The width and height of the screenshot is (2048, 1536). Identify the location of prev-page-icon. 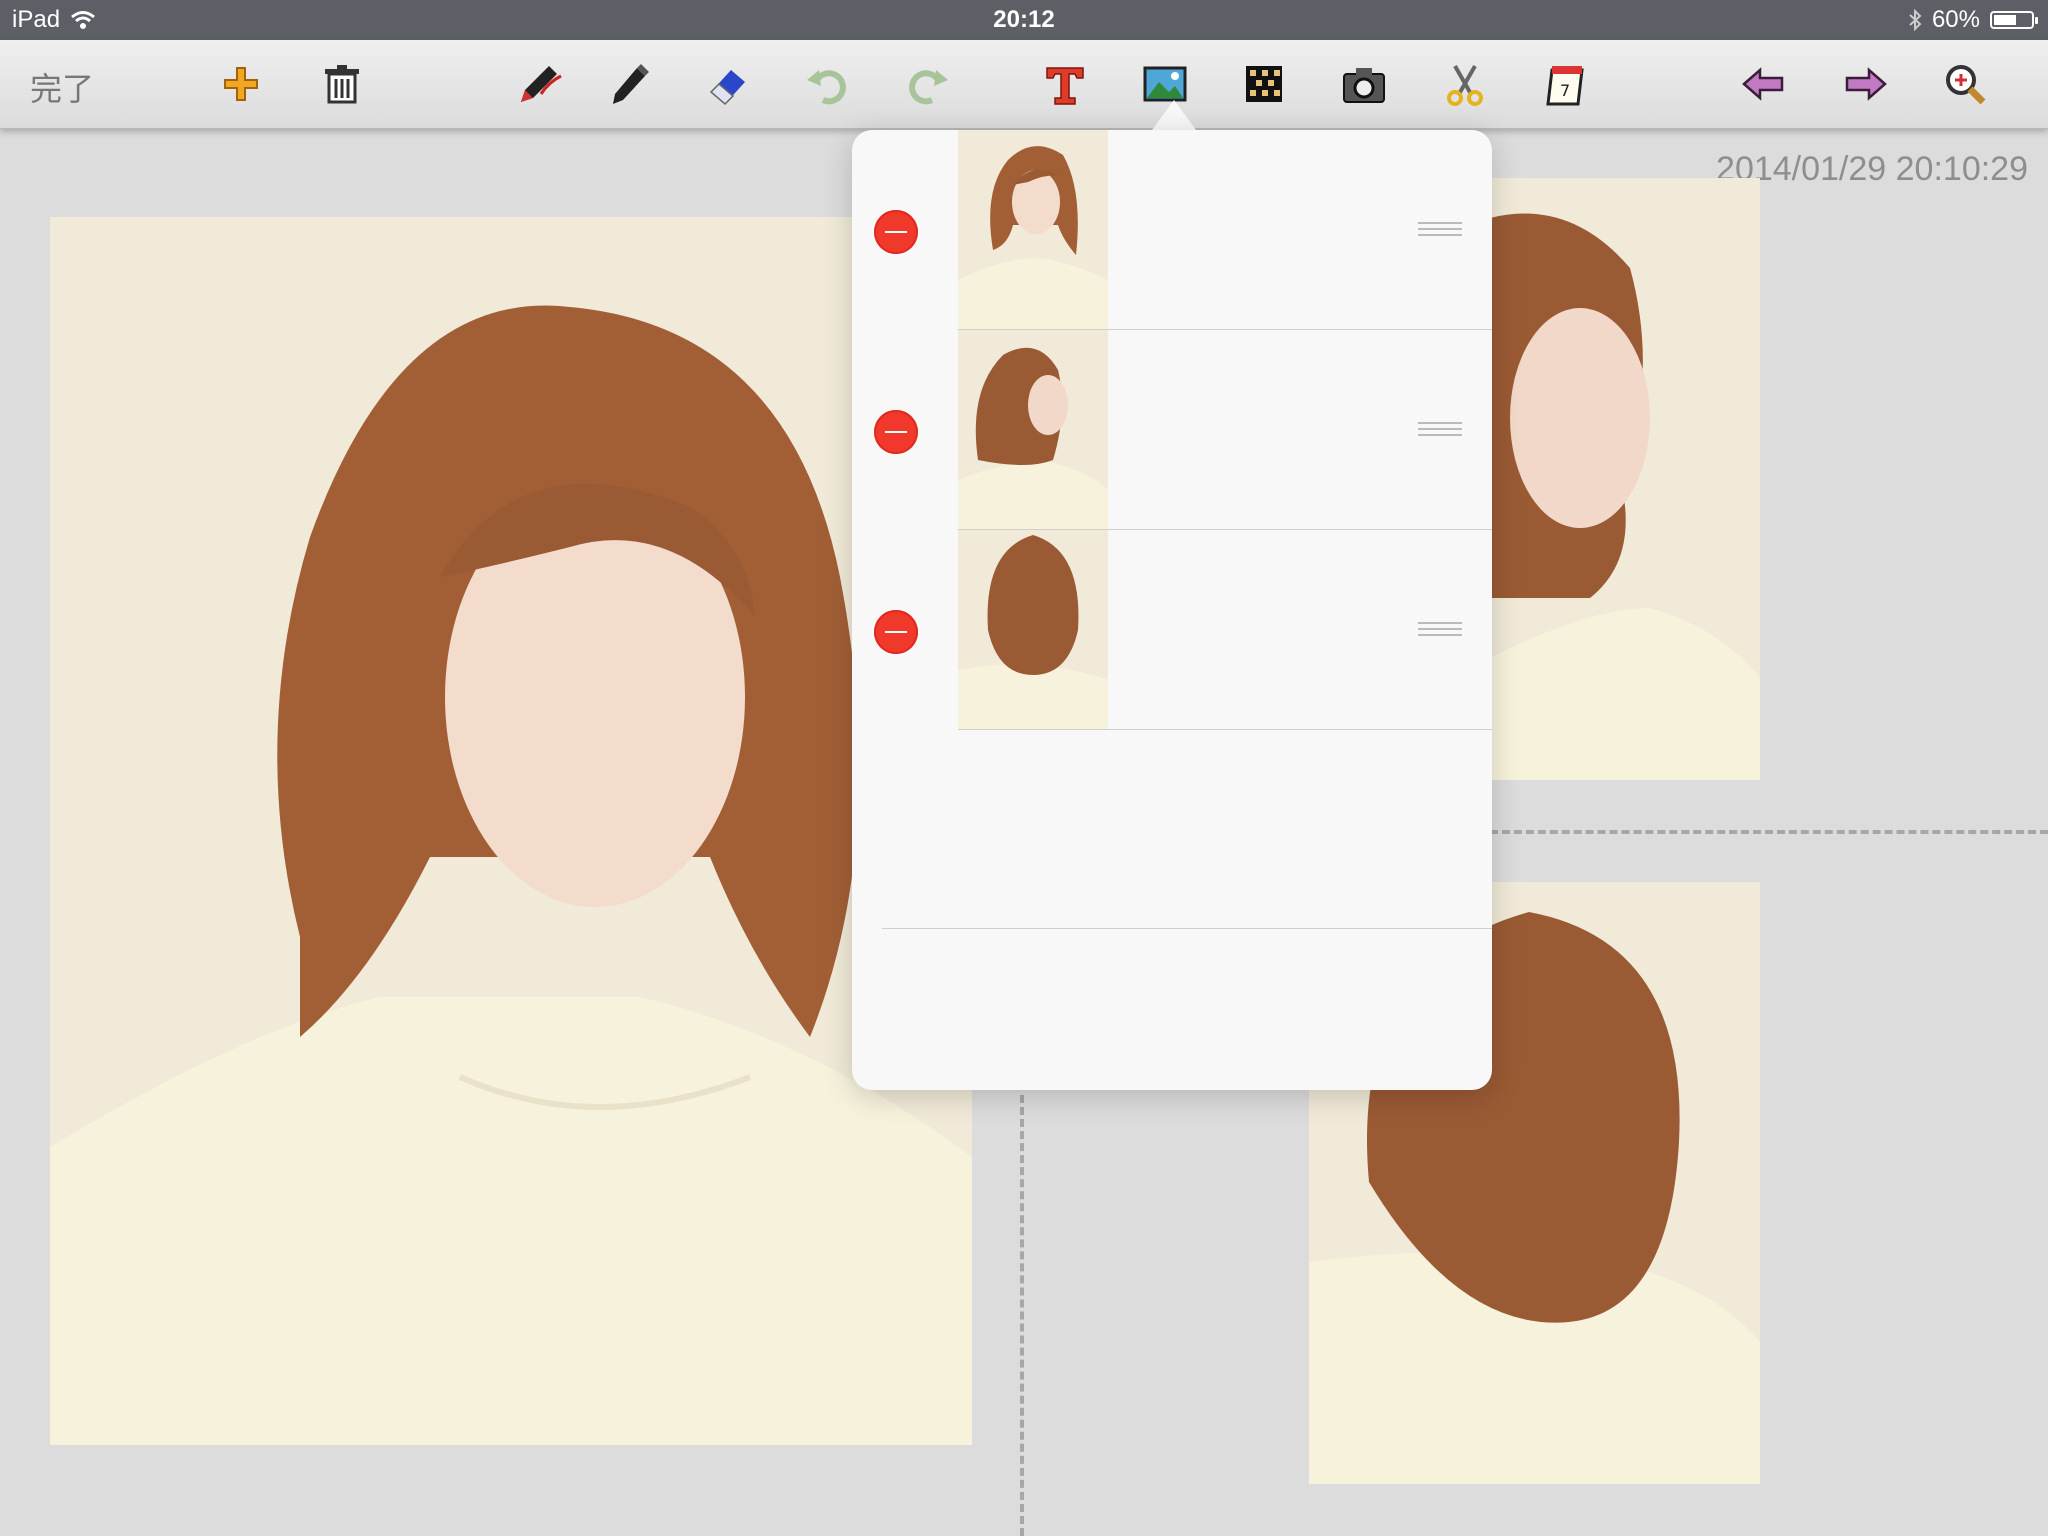
(1763, 84).